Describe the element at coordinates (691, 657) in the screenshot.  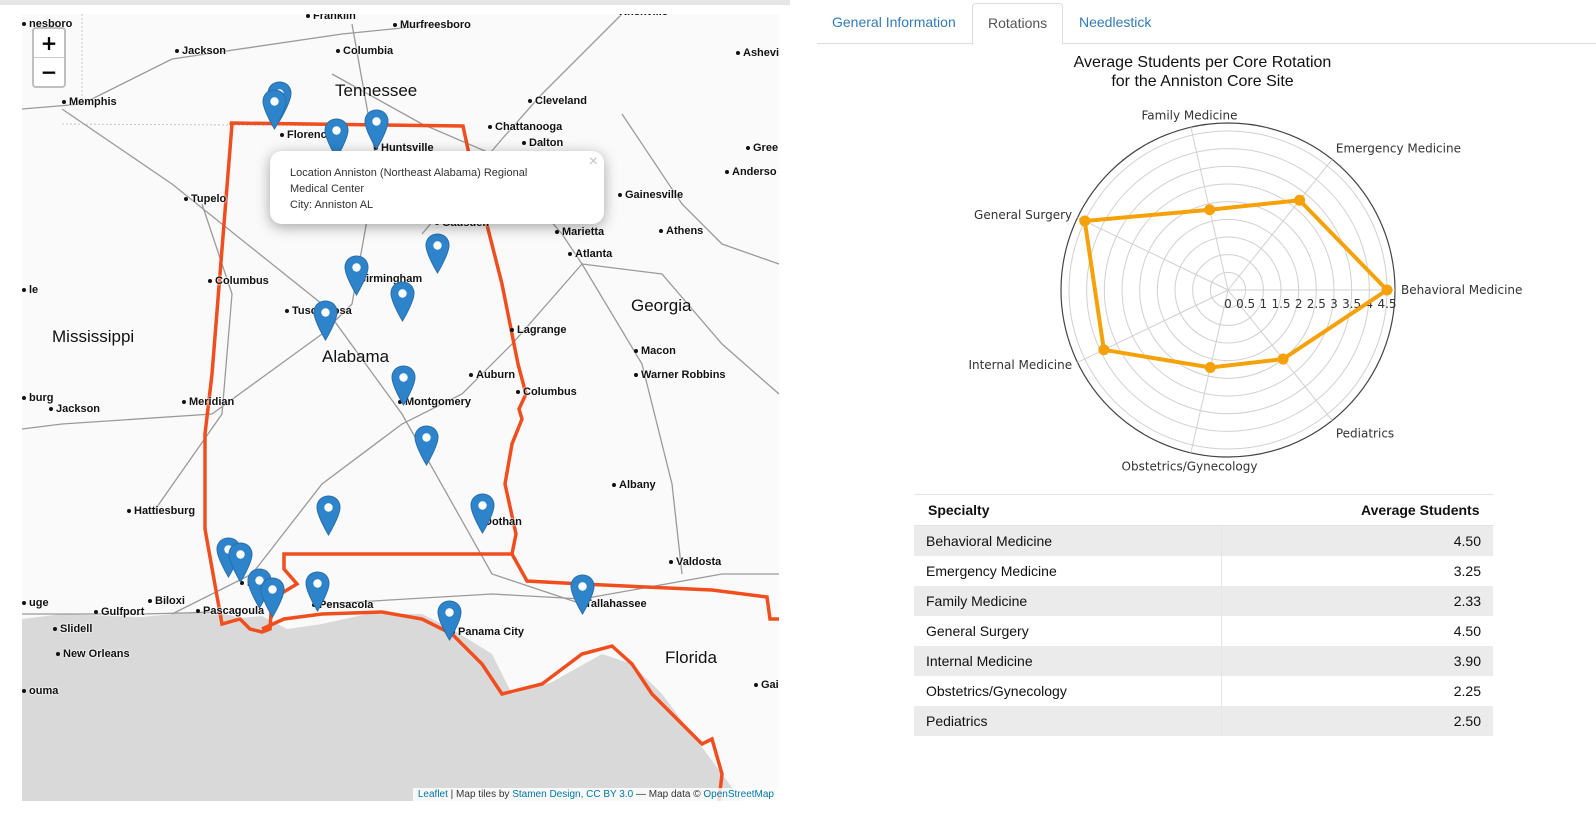
I see `region-label: Florida` at that location.